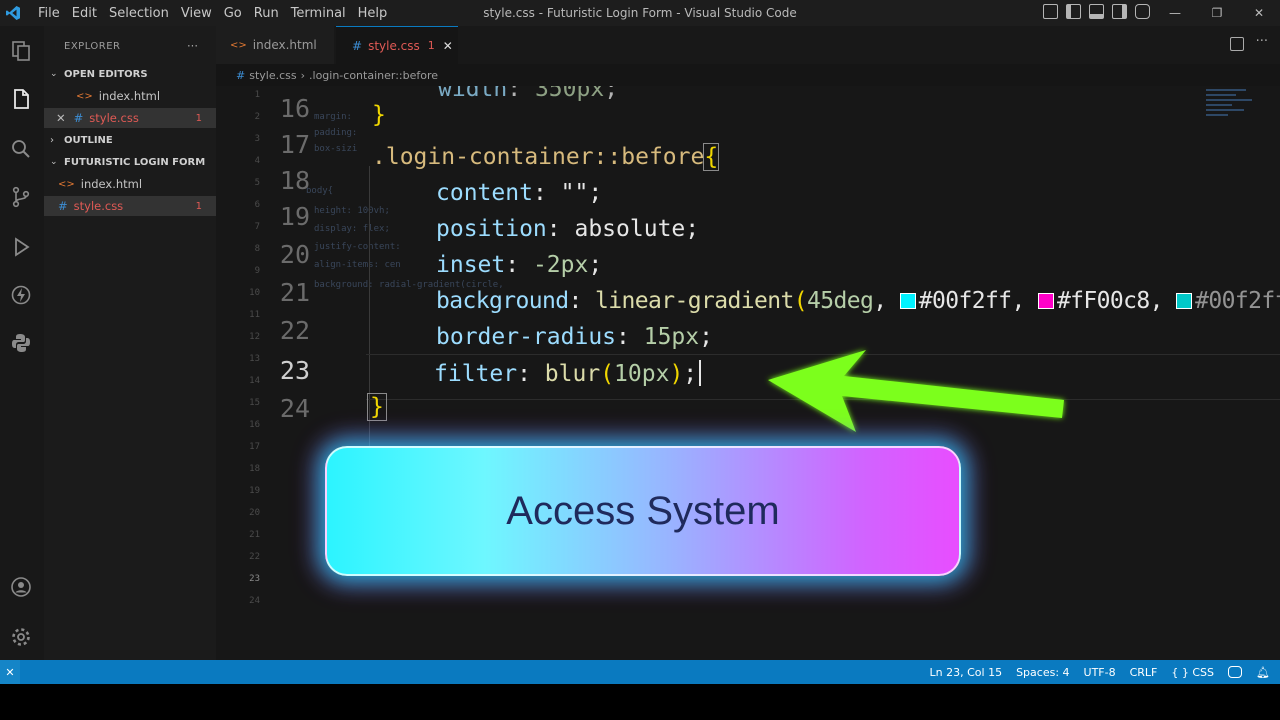 This screenshot has height=720, width=1280. I want to click on notifications-bell-icon: 🔔︎, so click(1263, 672).